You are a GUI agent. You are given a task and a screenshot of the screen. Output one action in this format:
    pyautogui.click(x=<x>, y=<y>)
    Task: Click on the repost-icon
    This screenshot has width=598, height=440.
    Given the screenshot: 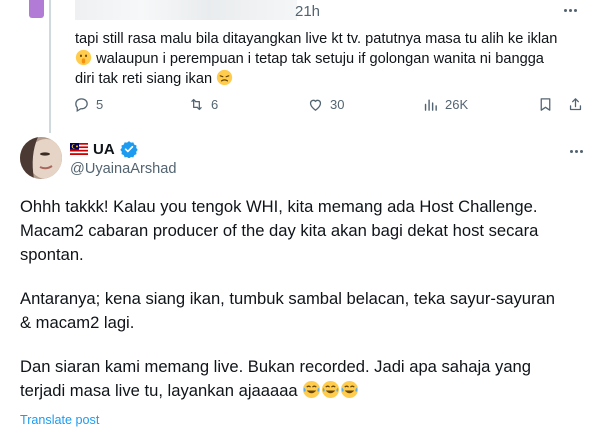 What is the action you would take?
    pyautogui.click(x=196, y=104)
    